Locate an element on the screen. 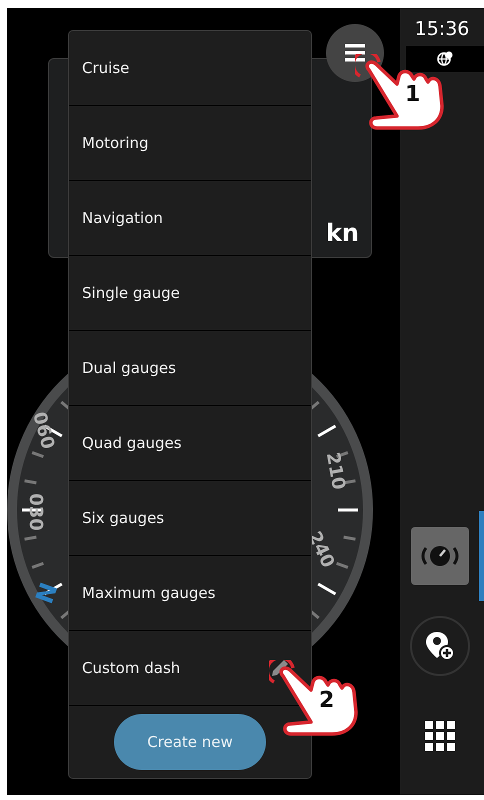 Image resolution: width=484 pixels, height=800 pixels. pin-plus-icon is located at coordinates (439, 646).